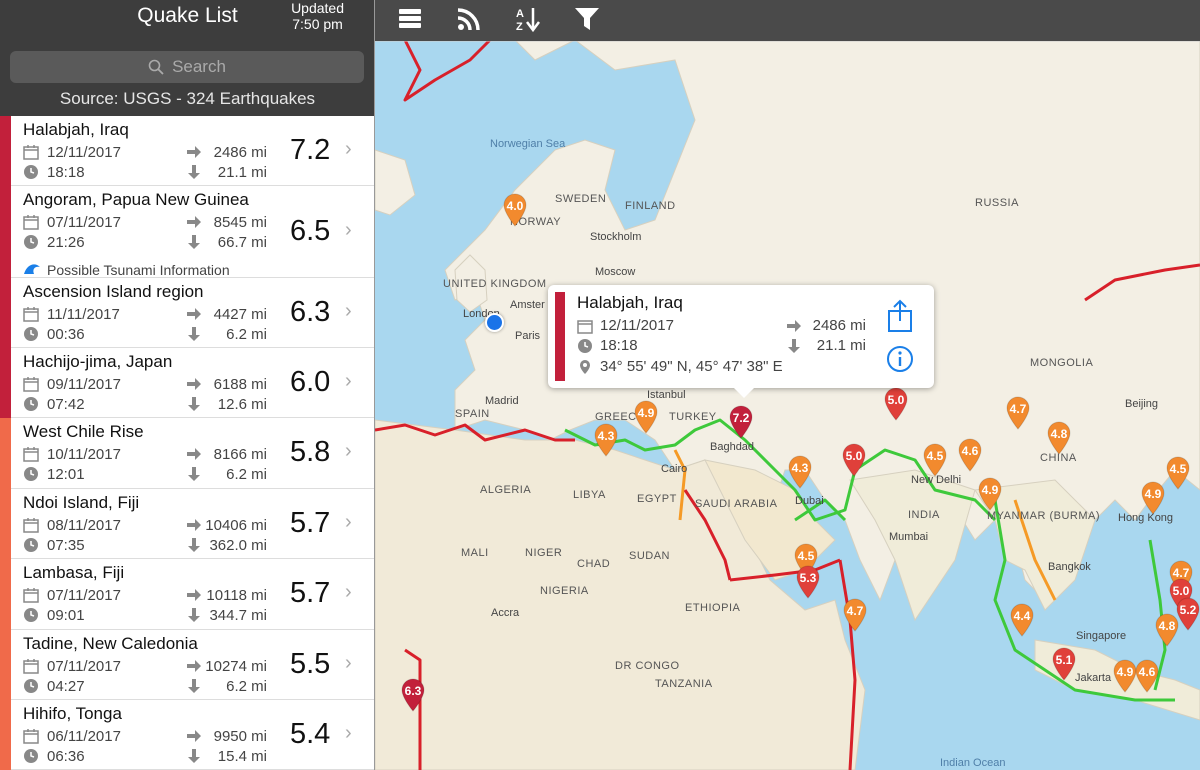  I want to click on rss-feed-icon, so click(469, 19).